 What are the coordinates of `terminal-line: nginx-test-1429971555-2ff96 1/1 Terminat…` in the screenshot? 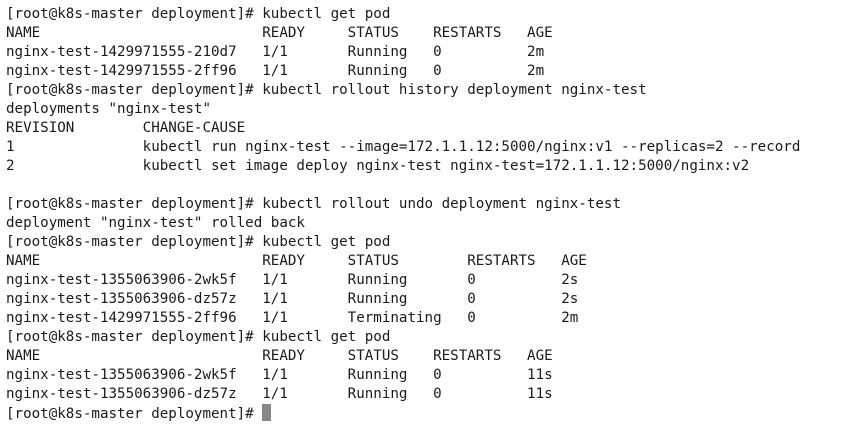 It's located at (292, 318).